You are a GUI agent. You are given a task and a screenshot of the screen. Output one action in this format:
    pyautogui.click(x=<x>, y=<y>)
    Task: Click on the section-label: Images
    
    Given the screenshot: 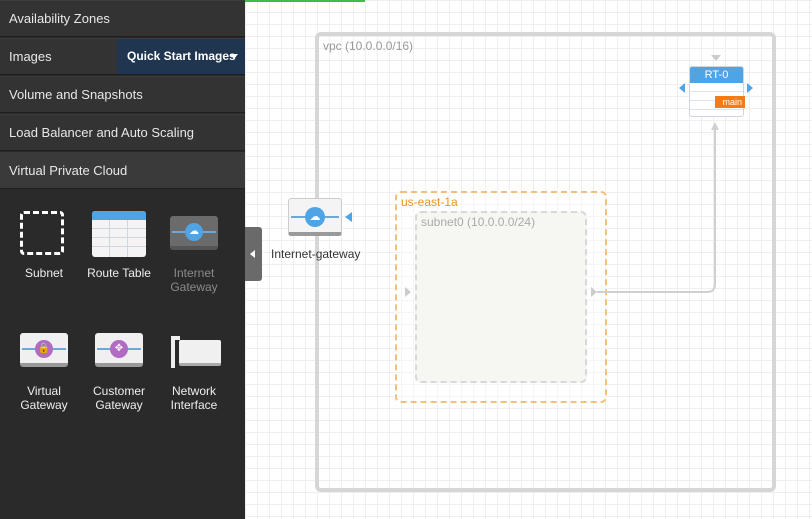 What is the action you would take?
    pyautogui.click(x=30, y=56)
    